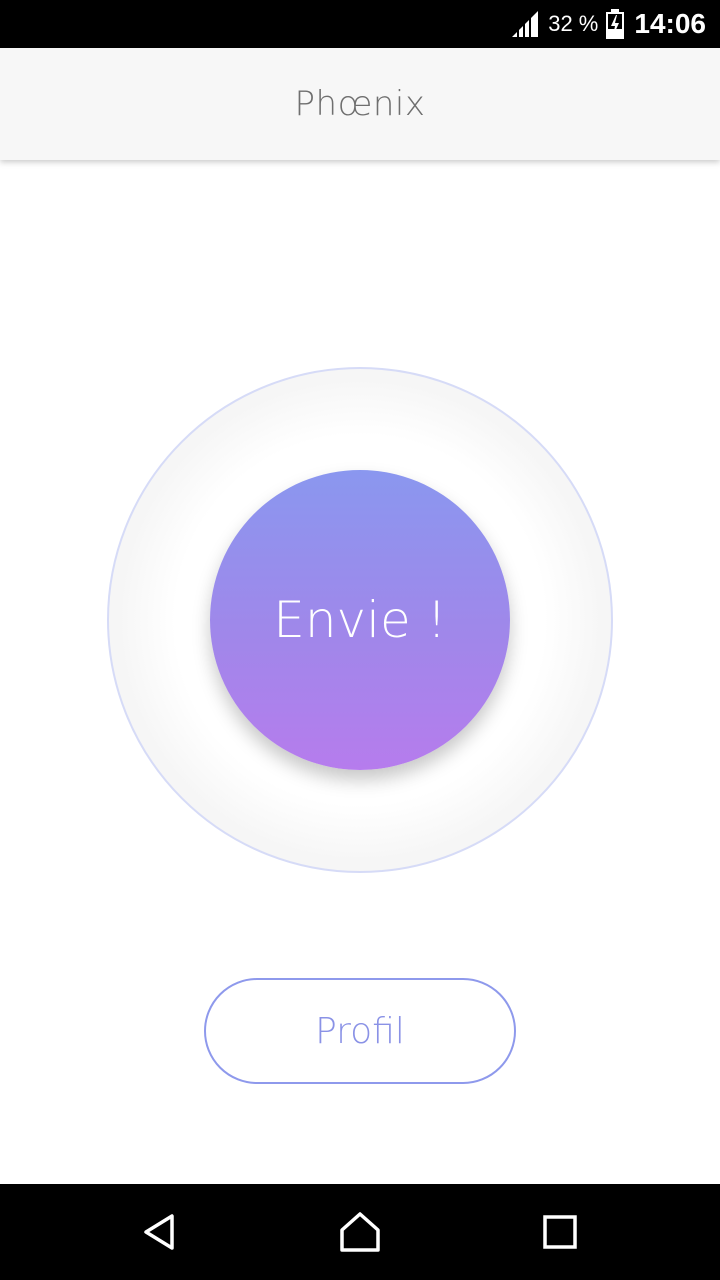  I want to click on battery-percent: 32 %, so click(573, 23).